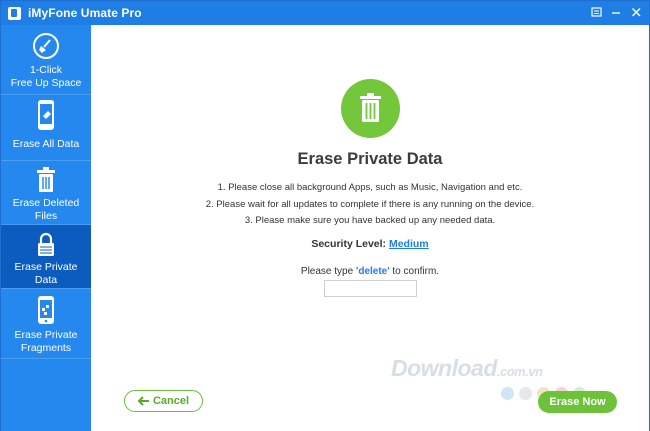  I want to click on watermark-logo: Download.com.vn, so click(467, 368).